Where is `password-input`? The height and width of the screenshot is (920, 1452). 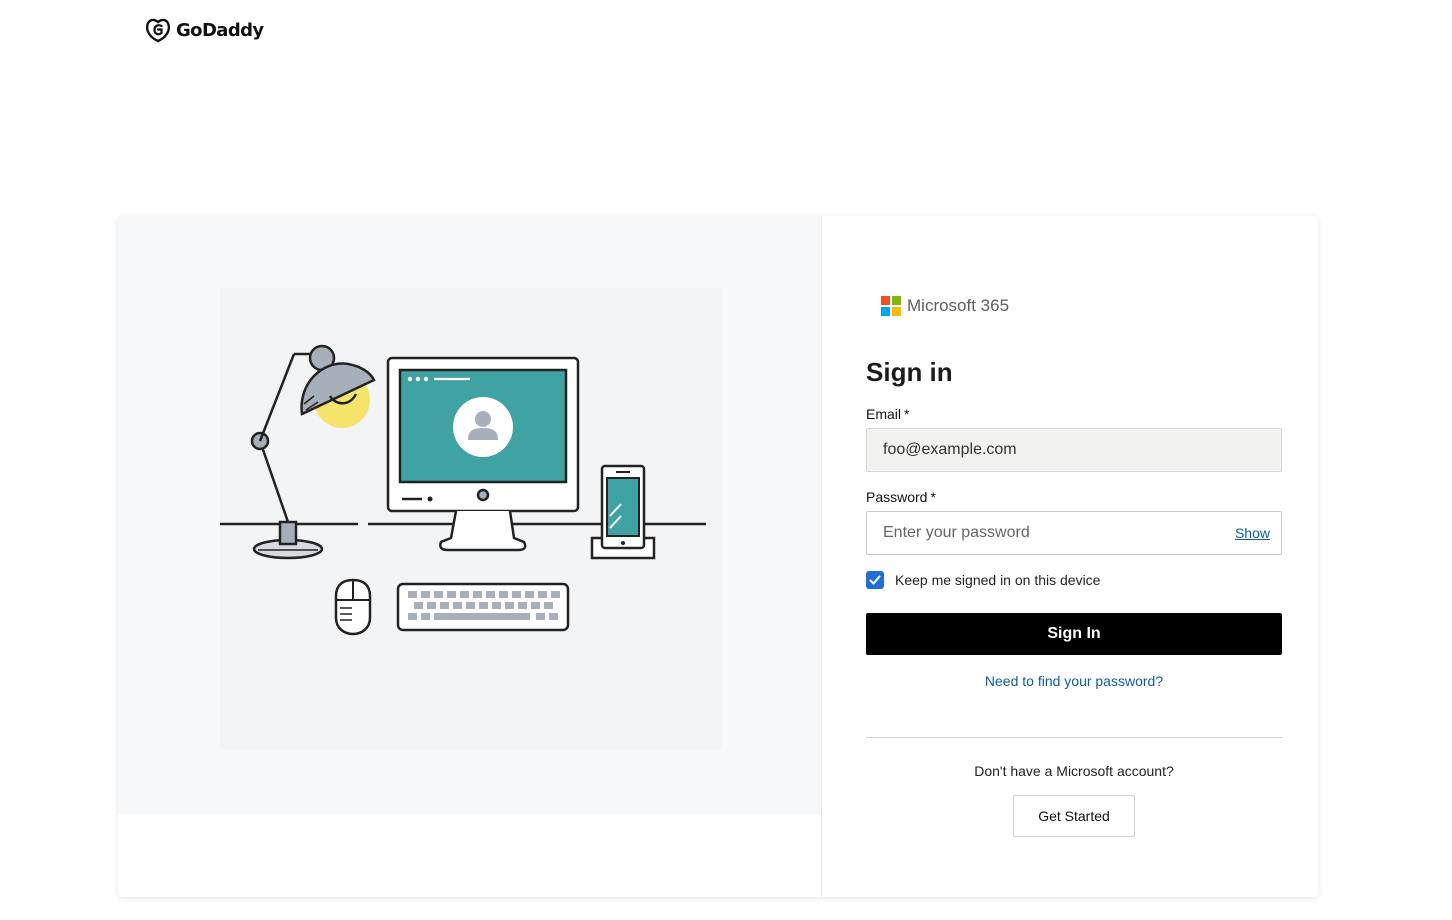
password-input is located at coordinates (1051, 533).